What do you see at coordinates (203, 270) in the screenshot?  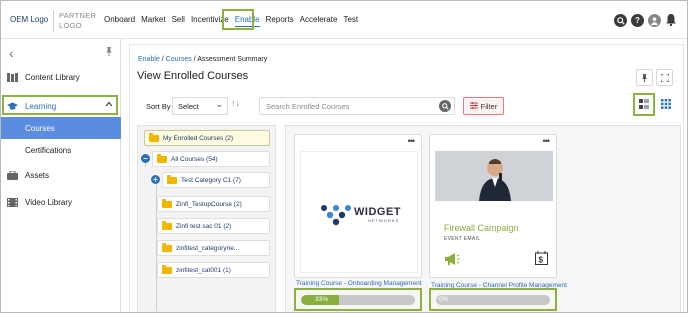 I see `tree-node-label: zinfitest_cat001 (1)` at bounding box center [203, 270].